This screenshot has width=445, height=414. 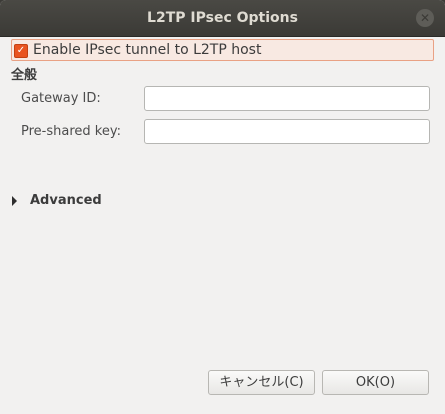 What do you see at coordinates (24, 75) in the screenshot?
I see `general-section-label: 全般` at bounding box center [24, 75].